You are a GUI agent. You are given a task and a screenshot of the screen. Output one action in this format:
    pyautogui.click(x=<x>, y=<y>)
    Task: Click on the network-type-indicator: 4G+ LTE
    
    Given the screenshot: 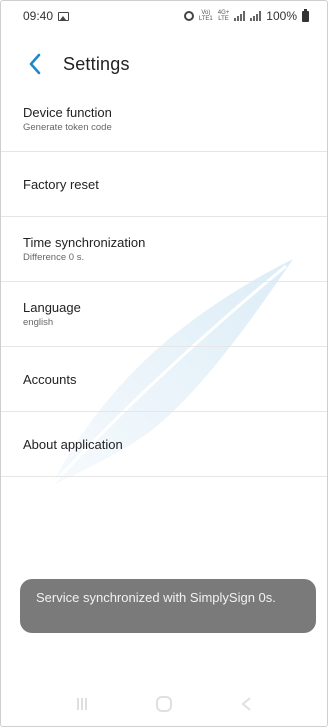 What is the action you would take?
    pyautogui.click(x=224, y=16)
    